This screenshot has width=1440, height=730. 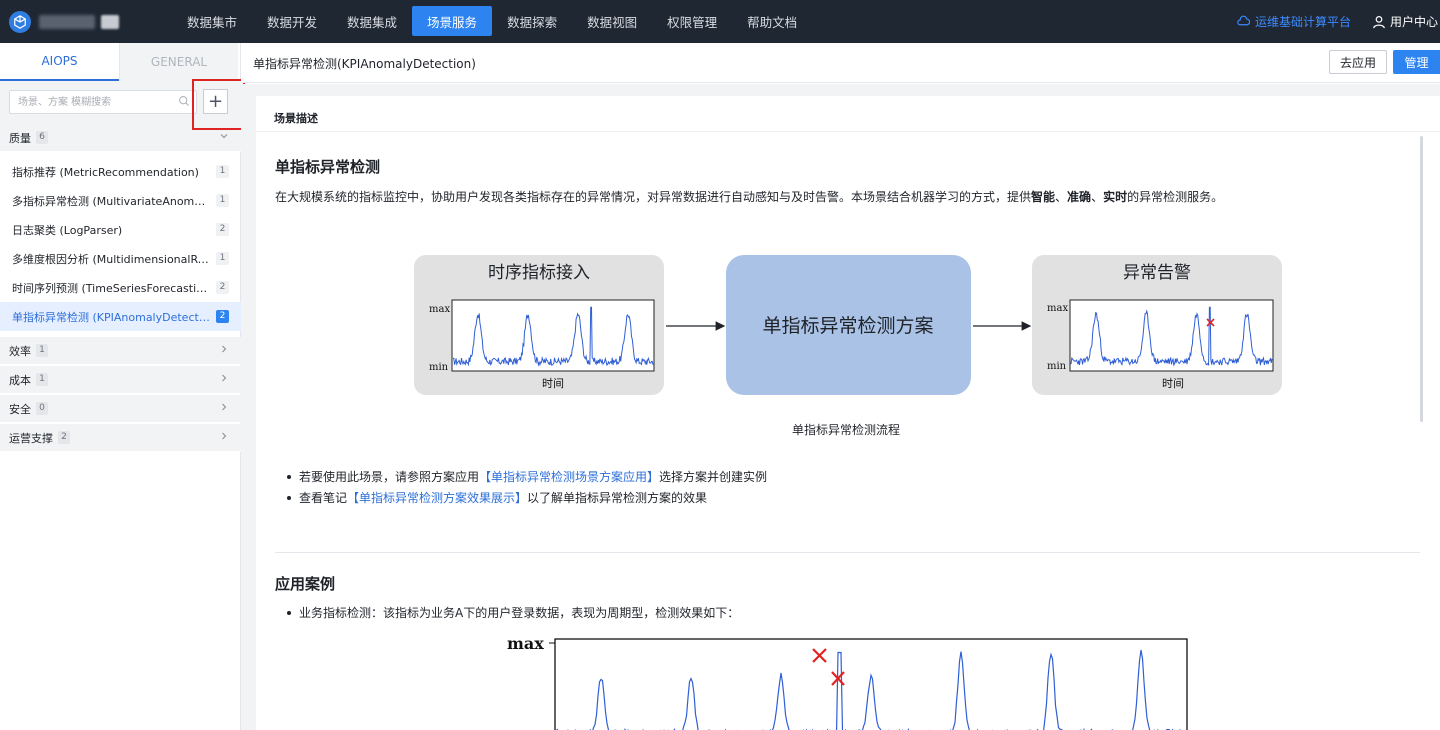 I want to click on chevron-down-icon, so click(x=224, y=136).